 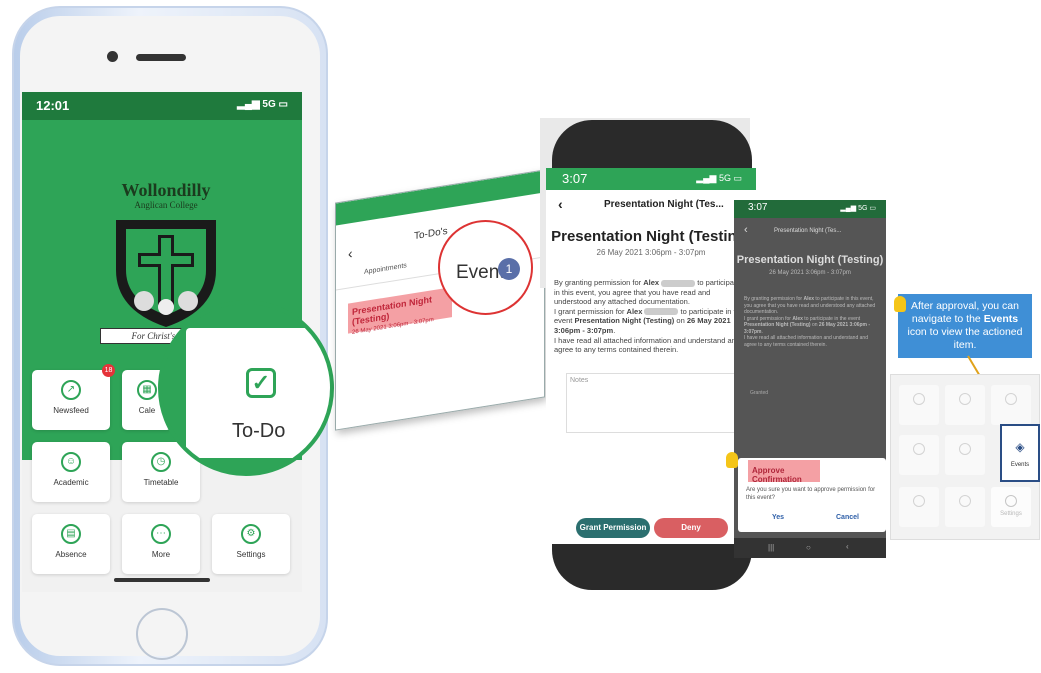 What do you see at coordinates (771, 547) in the screenshot?
I see `recents-icon: |||` at bounding box center [771, 547].